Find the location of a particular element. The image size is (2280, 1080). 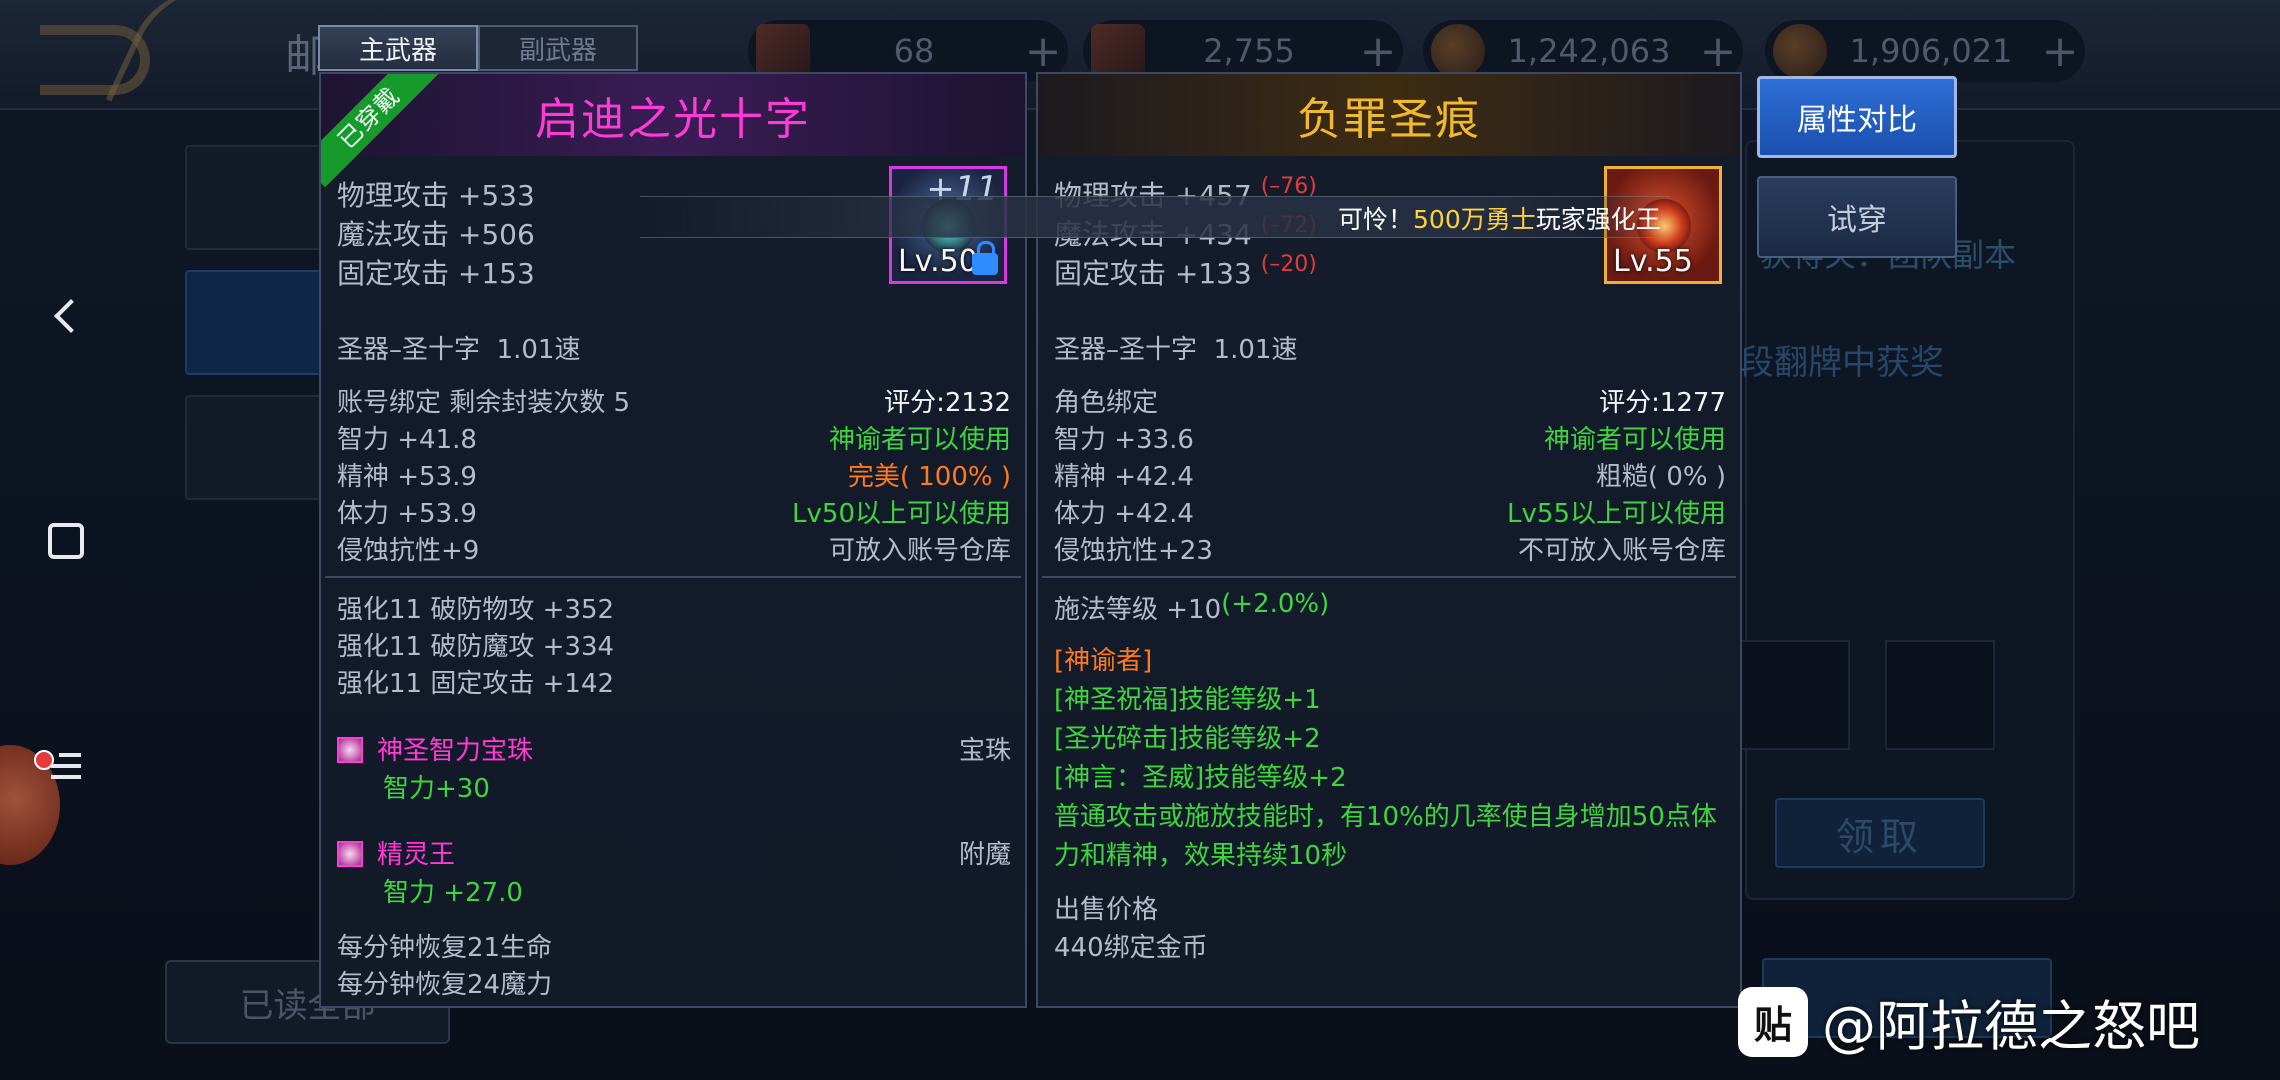

currency-value: 2,755 is located at coordinates (1249, 51).